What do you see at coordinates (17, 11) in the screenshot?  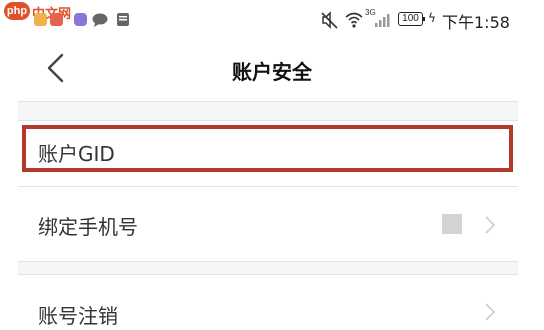 I see `watermark-logo-mark: php` at bounding box center [17, 11].